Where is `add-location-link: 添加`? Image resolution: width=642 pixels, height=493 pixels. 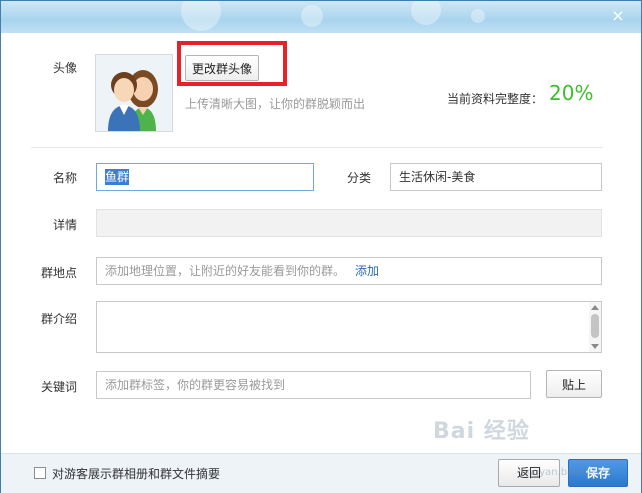
add-location-link: 添加 is located at coordinates (367, 271).